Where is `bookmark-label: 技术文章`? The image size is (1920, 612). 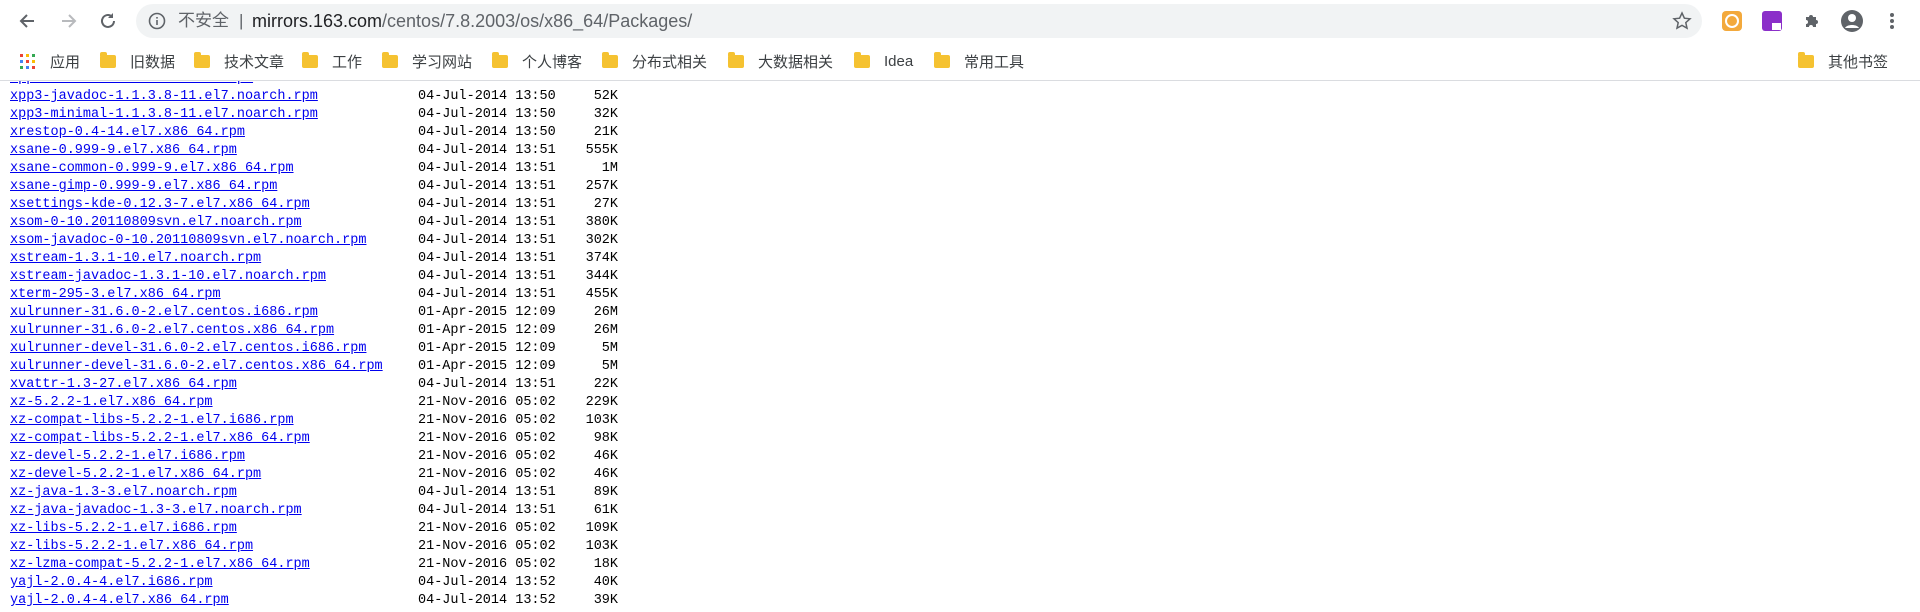 bookmark-label: 技术文章 is located at coordinates (254, 62).